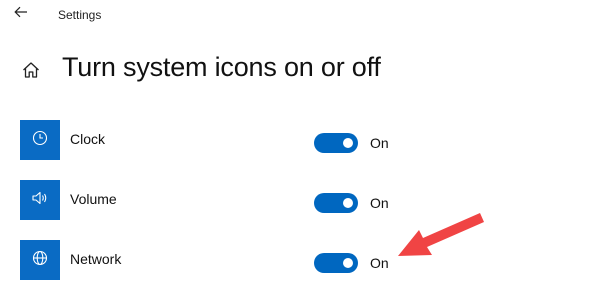 Image resolution: width=599 pixels, height=300 pixels. Describe the element at coordinates (96, 259) in the screenshot. I see `setting-label-network: Network` at that location.